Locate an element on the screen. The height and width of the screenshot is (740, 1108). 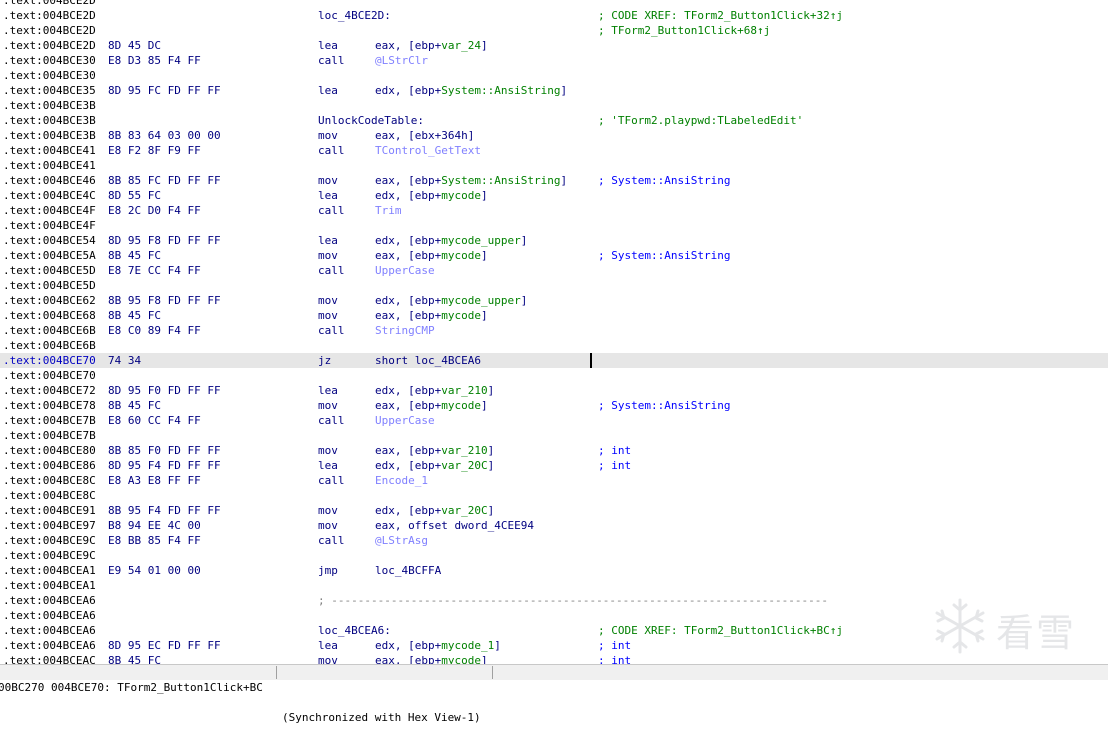
line-address: .text:004BCE5D is located at coordinates (49, 270).